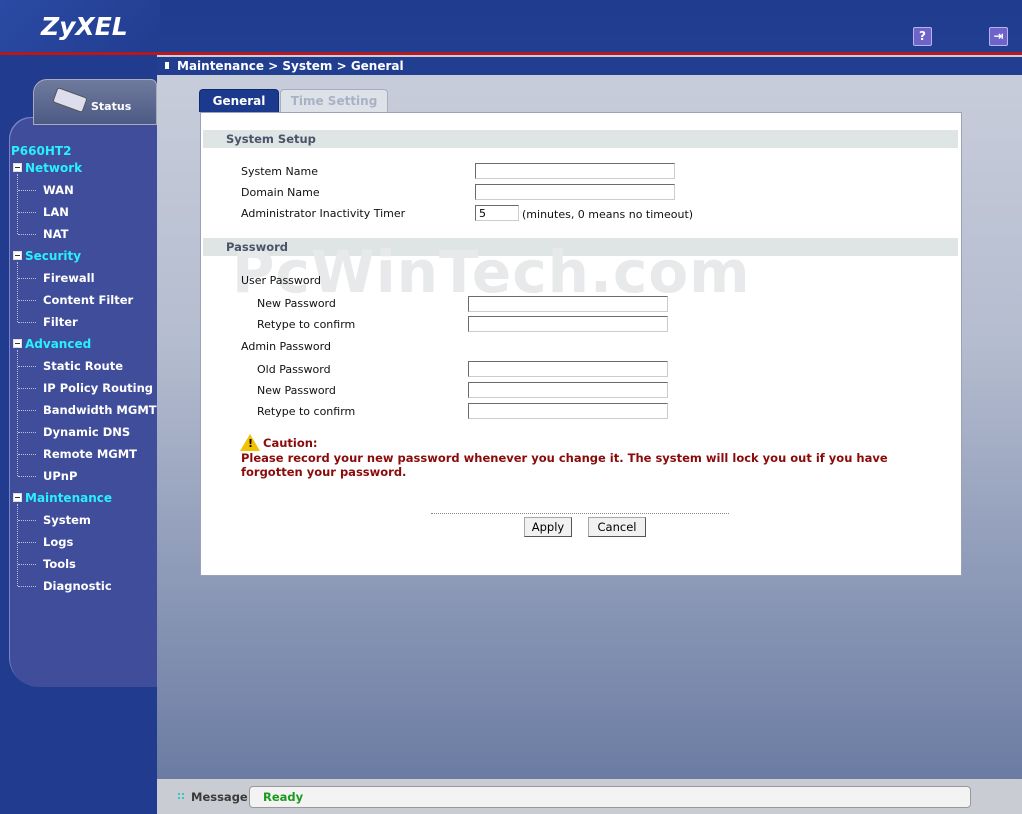  I want to click on nav-item-filter: Filter, so click(60, 322).